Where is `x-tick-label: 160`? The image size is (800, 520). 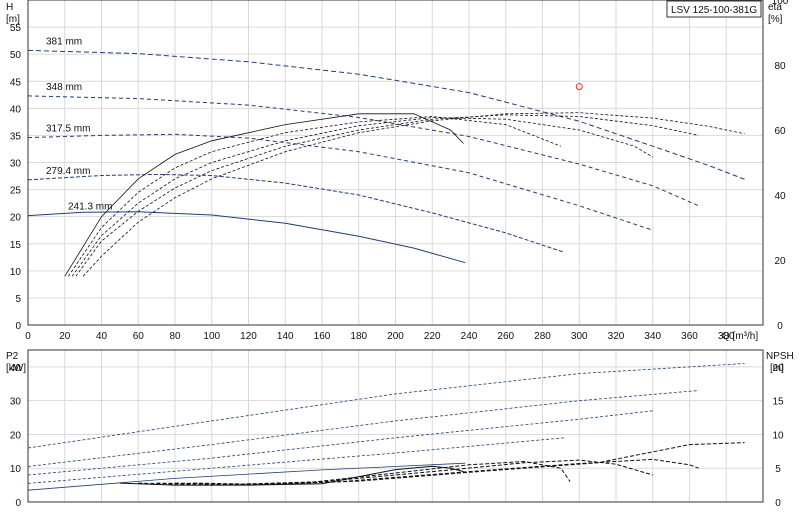 x-tick-label: 160 is located at coordinates (322, 336).